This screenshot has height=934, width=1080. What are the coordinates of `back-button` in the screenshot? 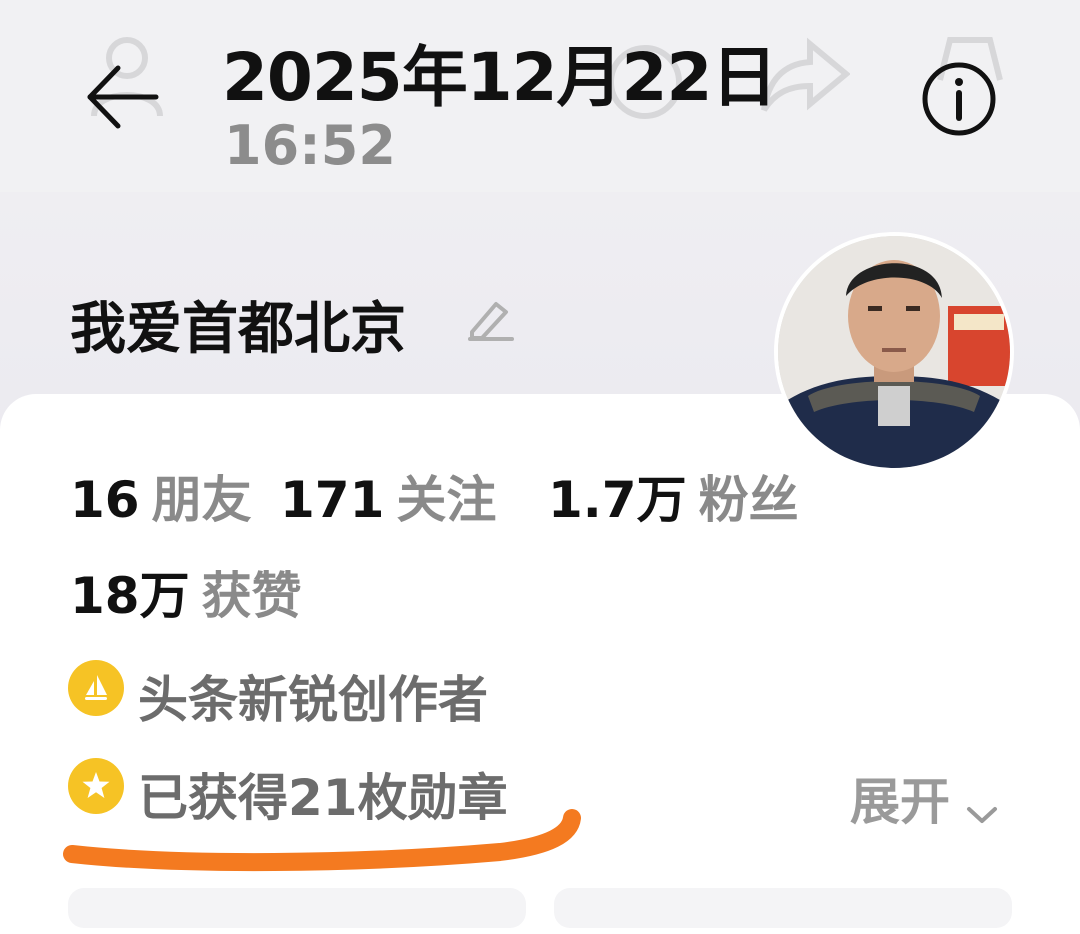 It's located at (124, 97).